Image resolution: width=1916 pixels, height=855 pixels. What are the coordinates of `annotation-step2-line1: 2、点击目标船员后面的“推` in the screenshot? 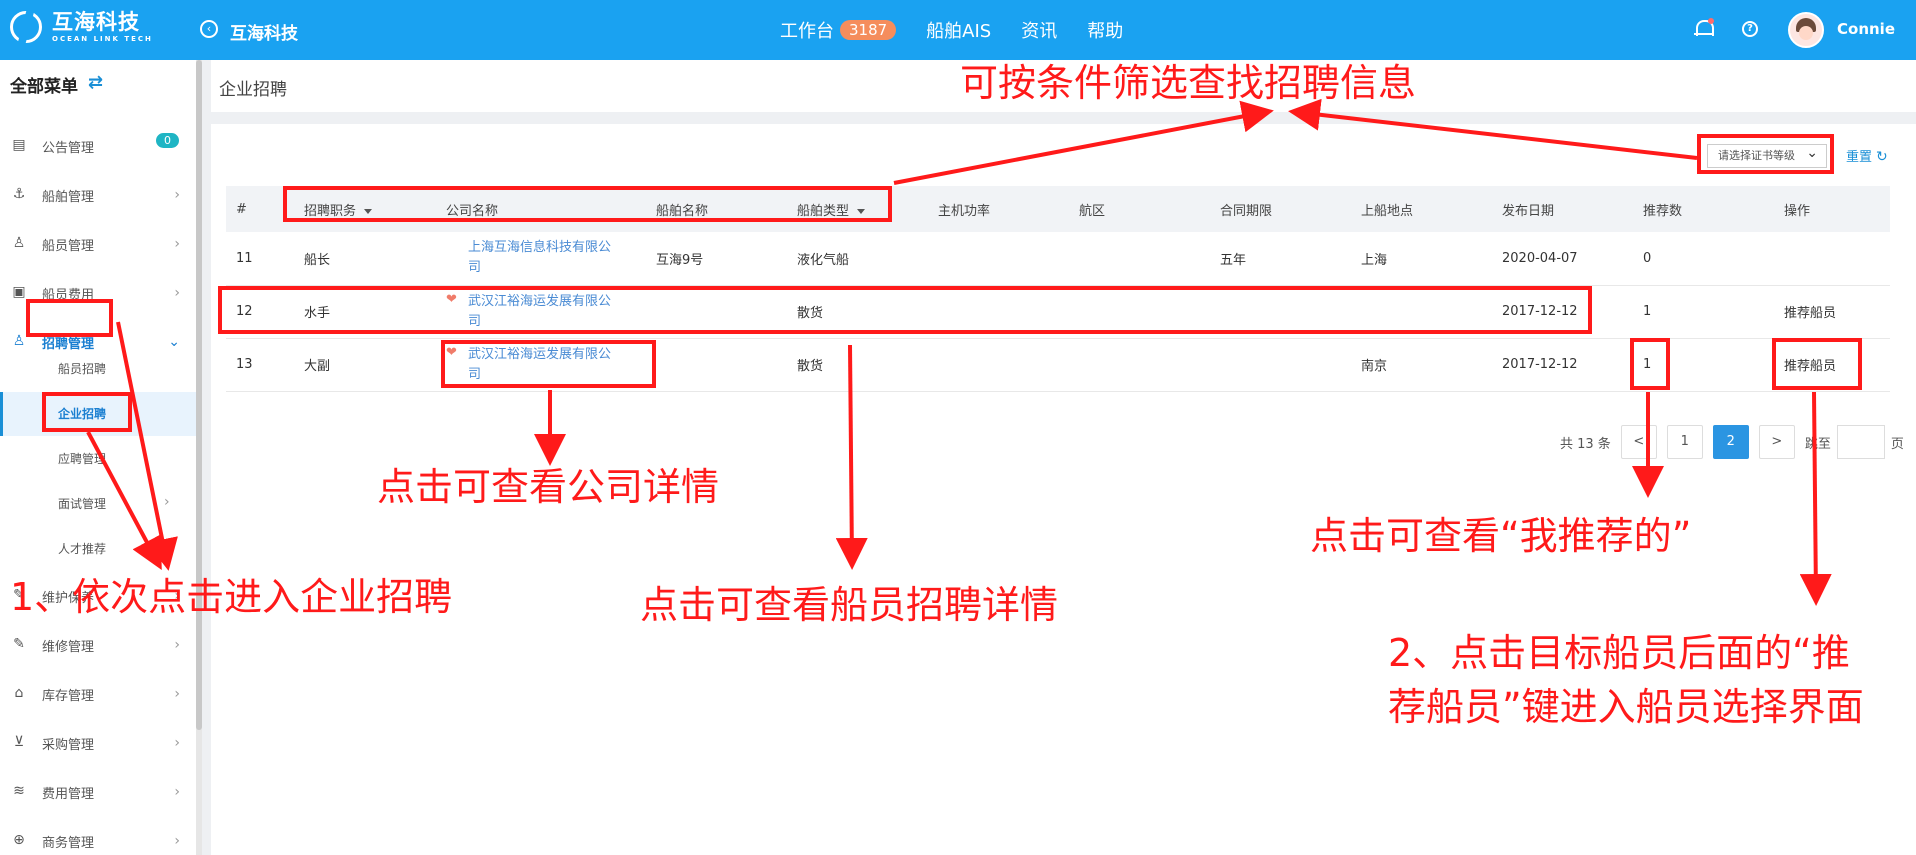 It's located at (1619, 653).